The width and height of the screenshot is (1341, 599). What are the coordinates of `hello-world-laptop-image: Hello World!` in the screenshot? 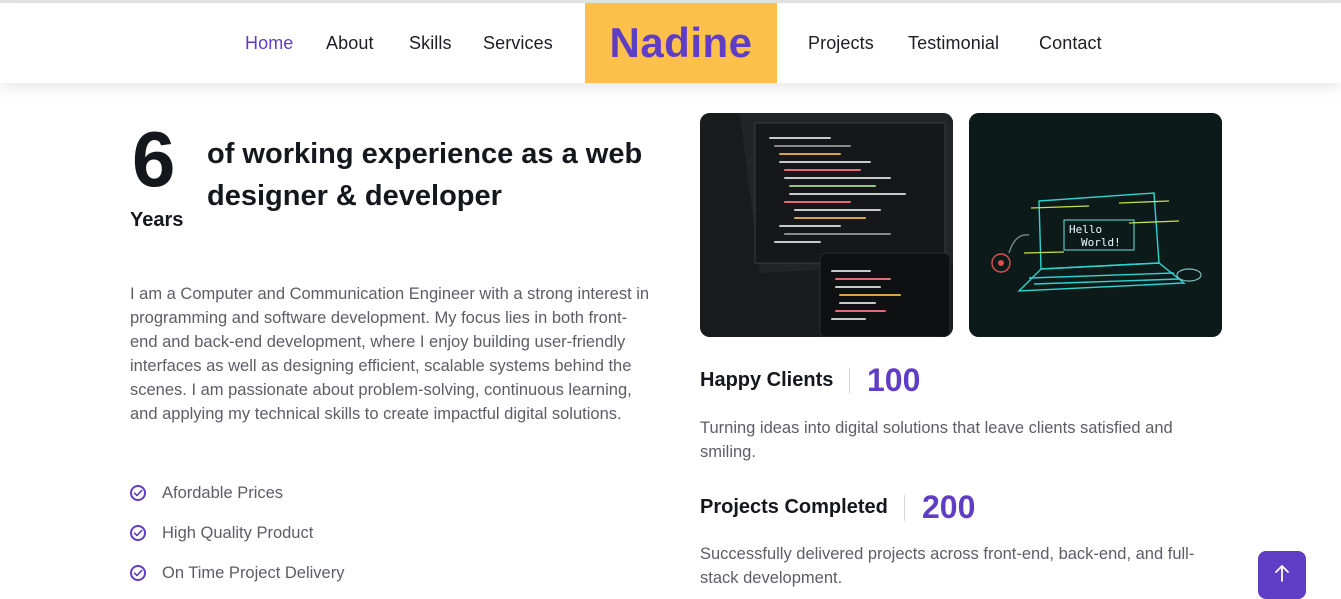 It's located at (1095, 225).